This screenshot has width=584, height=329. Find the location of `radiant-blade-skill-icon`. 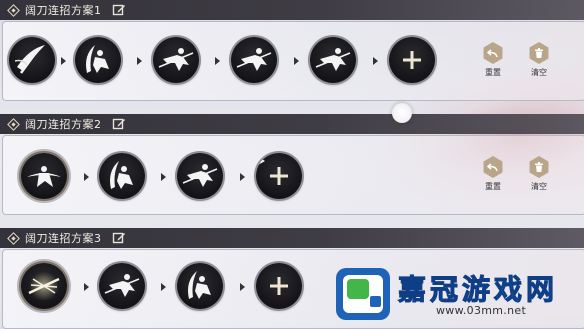

radiant-blade-skill-icon is located at coordinates (44, 286).